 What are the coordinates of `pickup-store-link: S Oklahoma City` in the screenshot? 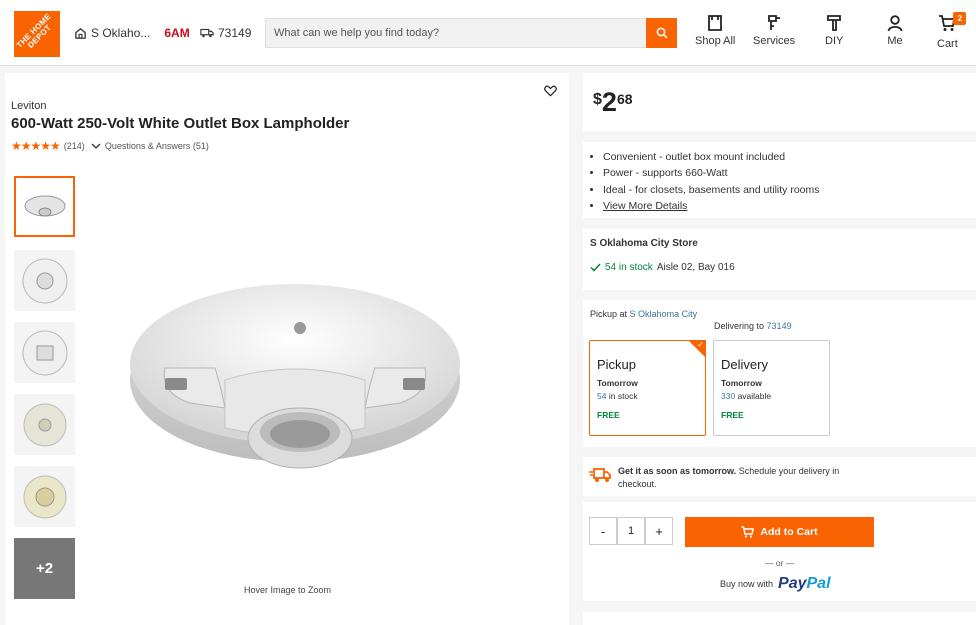 It's located at (664, 314).